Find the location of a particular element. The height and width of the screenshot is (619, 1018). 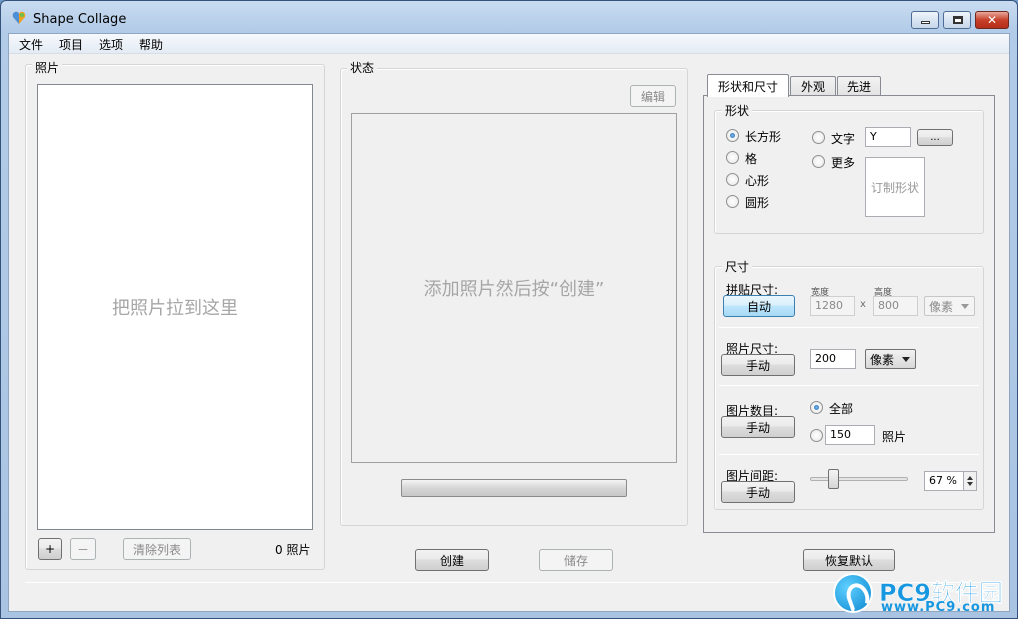

close-icon: ✕ is located at coordinates (992, 20).